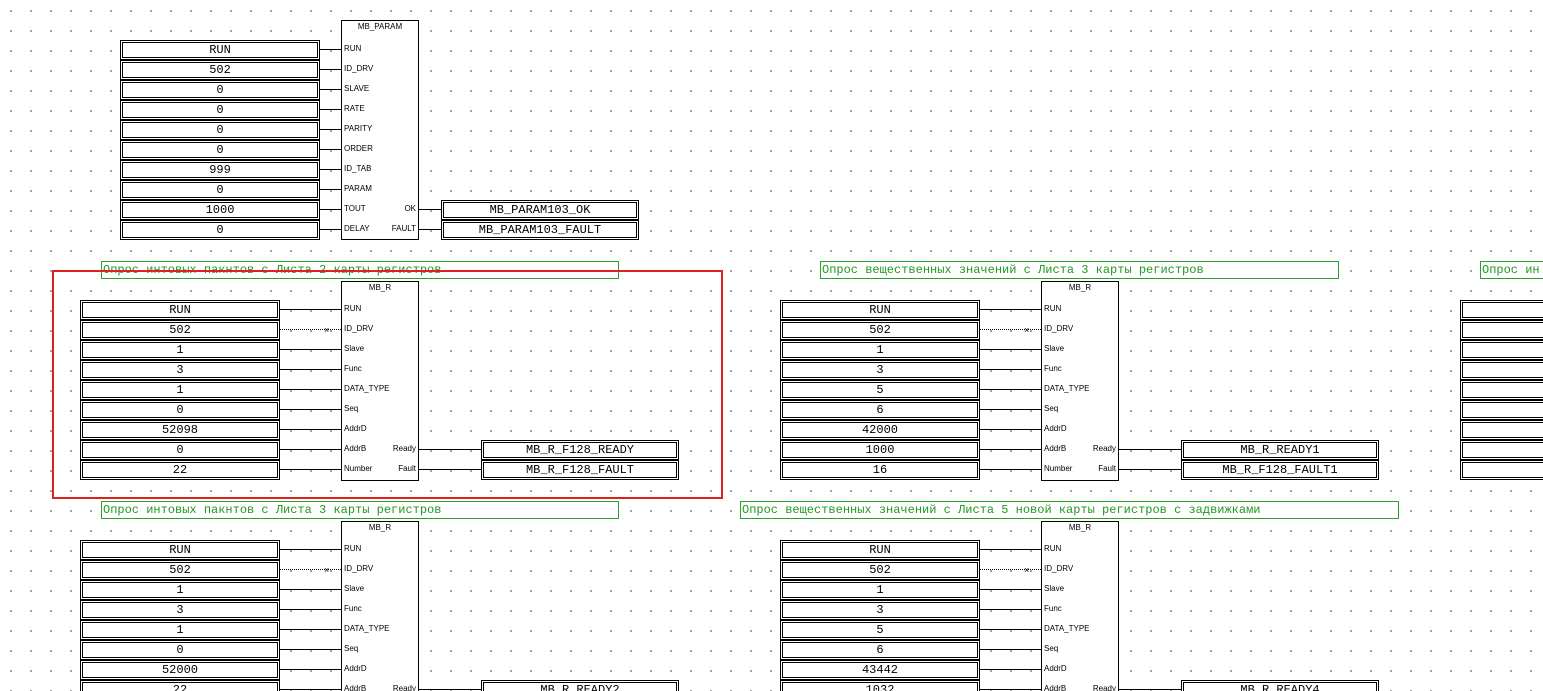 This screenshot has height=691, width=1543. What do you see at coordinates (1058, 469) in the screenshot?
I see `pin-number: Number` at bounding box center [1058, 469].